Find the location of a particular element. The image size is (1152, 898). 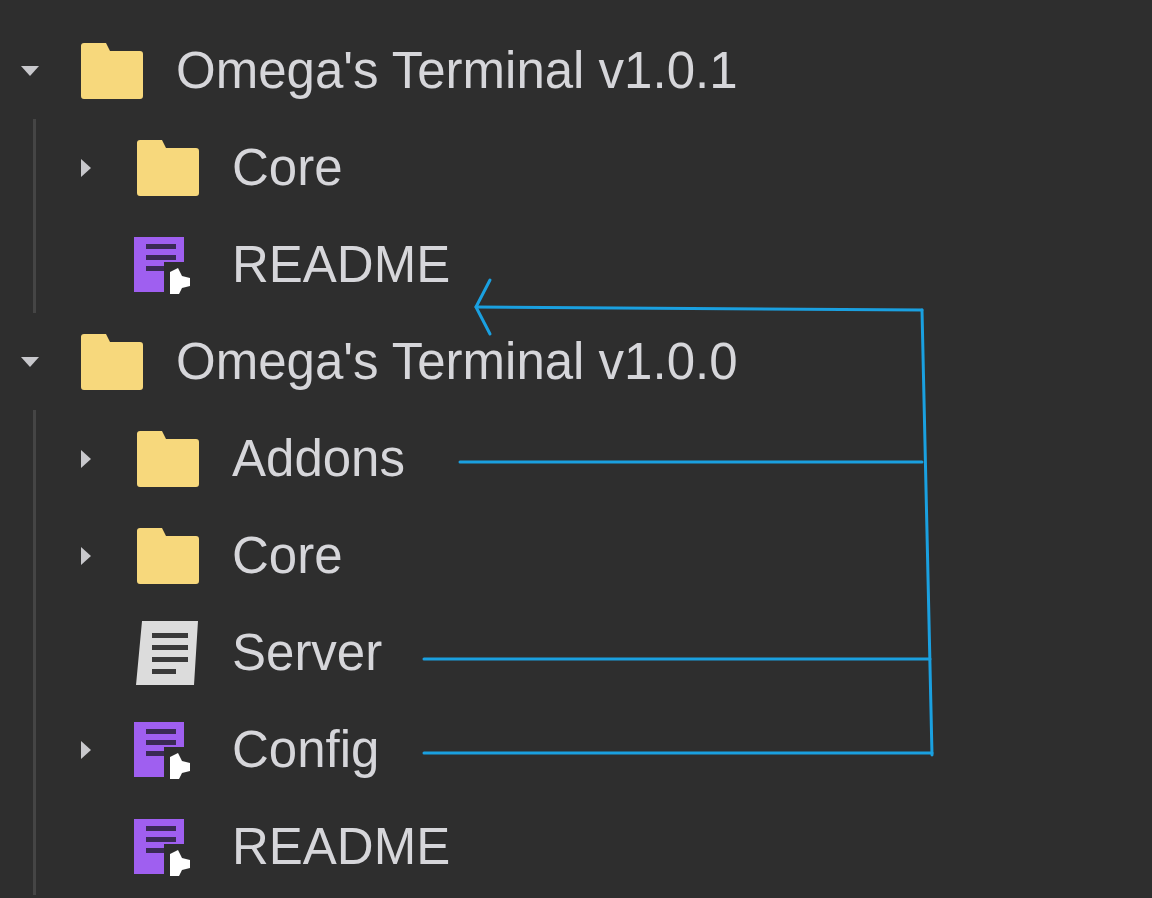

tree-item-label: Addons is located at coordinates (318, 458).